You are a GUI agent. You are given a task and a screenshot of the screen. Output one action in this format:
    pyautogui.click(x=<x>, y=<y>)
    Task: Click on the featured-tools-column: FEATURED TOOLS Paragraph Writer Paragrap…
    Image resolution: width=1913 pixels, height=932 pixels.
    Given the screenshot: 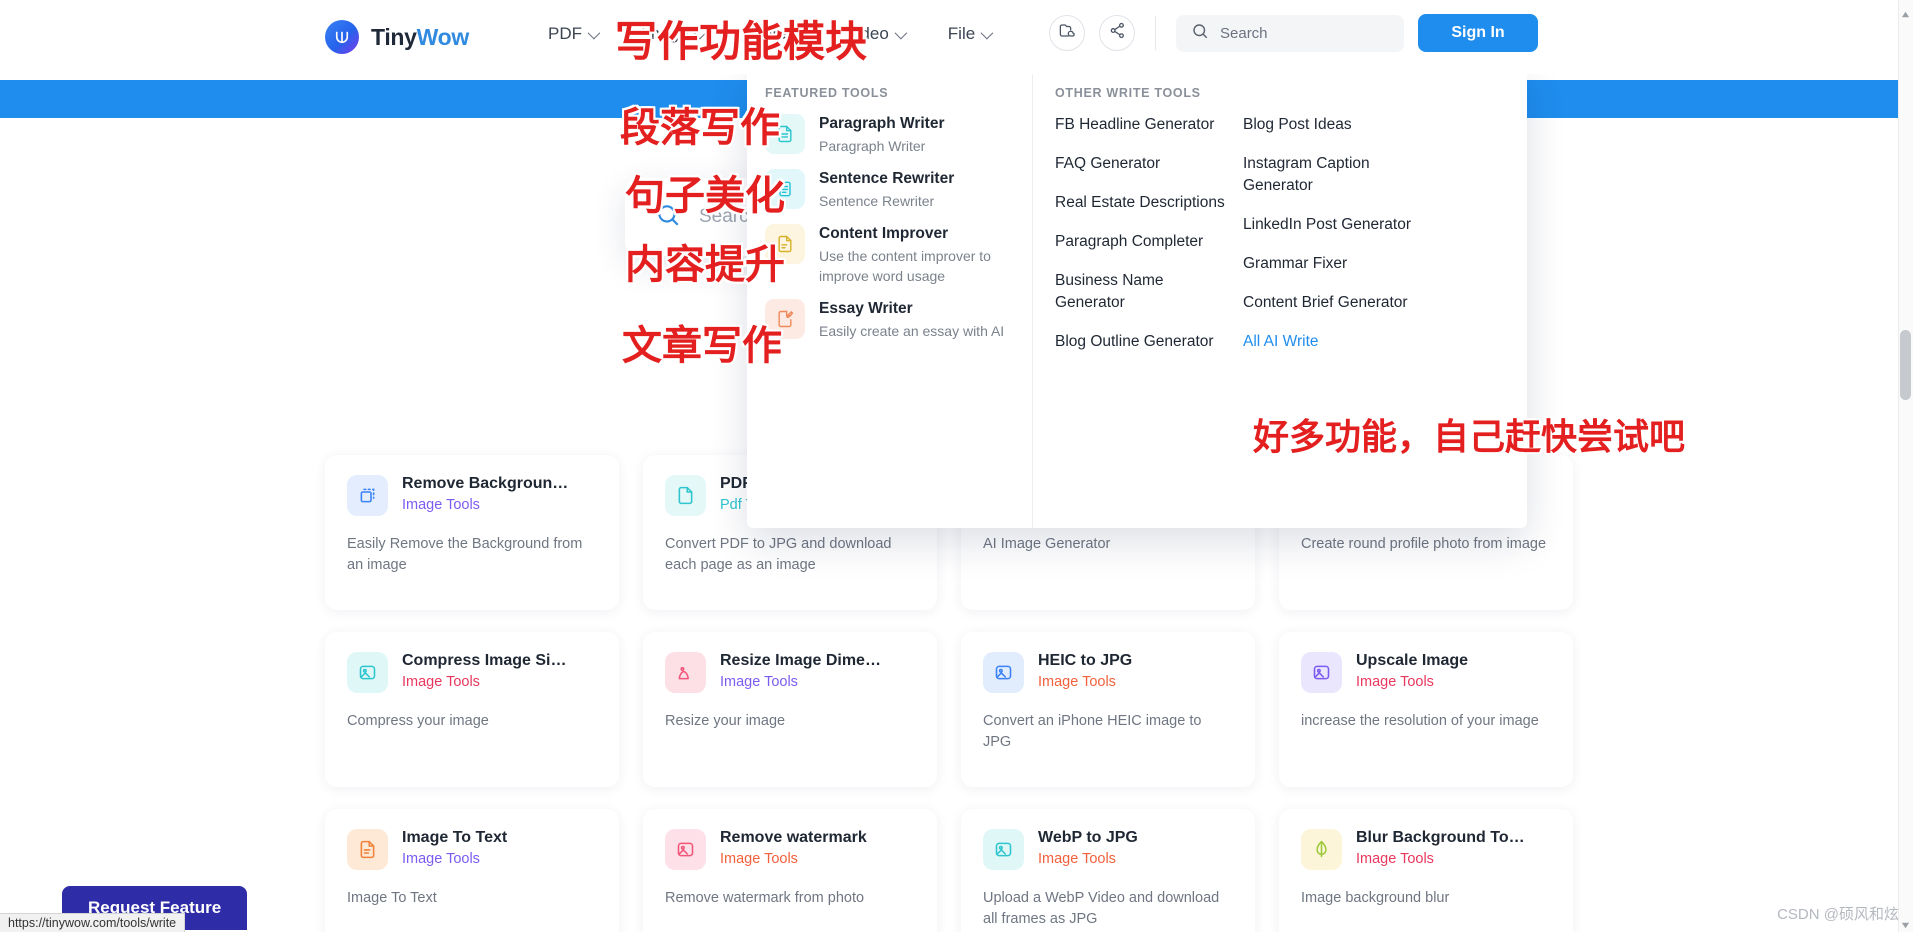 What is the action you would take?
    pyautogui.click(x=889, y=298)
    